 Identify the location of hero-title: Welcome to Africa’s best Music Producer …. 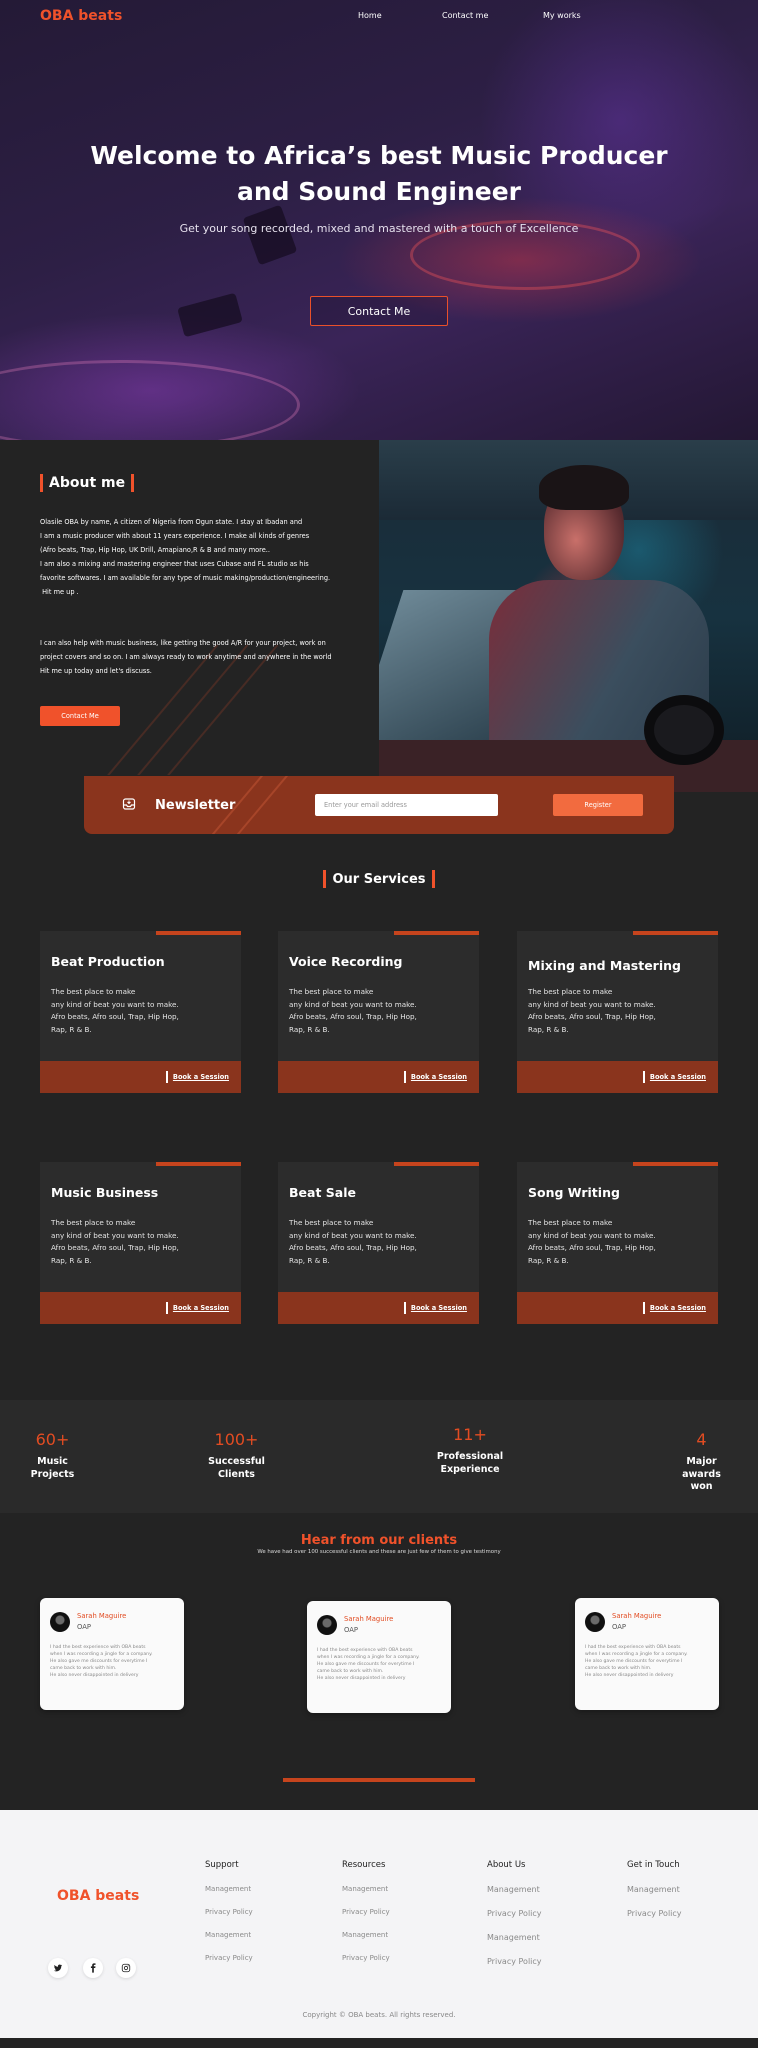
(379, 174).